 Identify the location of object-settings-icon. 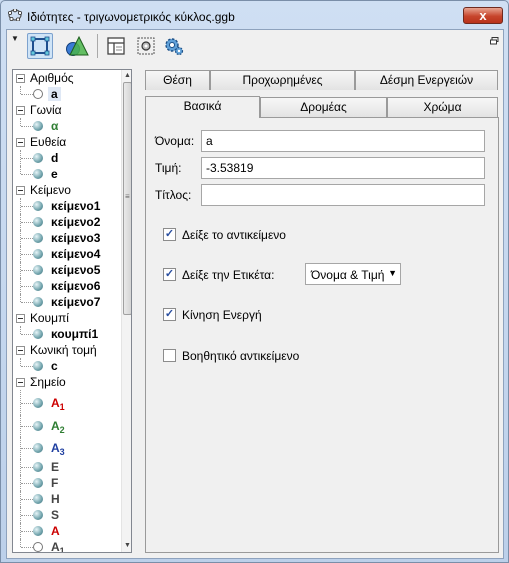
(146, 46).